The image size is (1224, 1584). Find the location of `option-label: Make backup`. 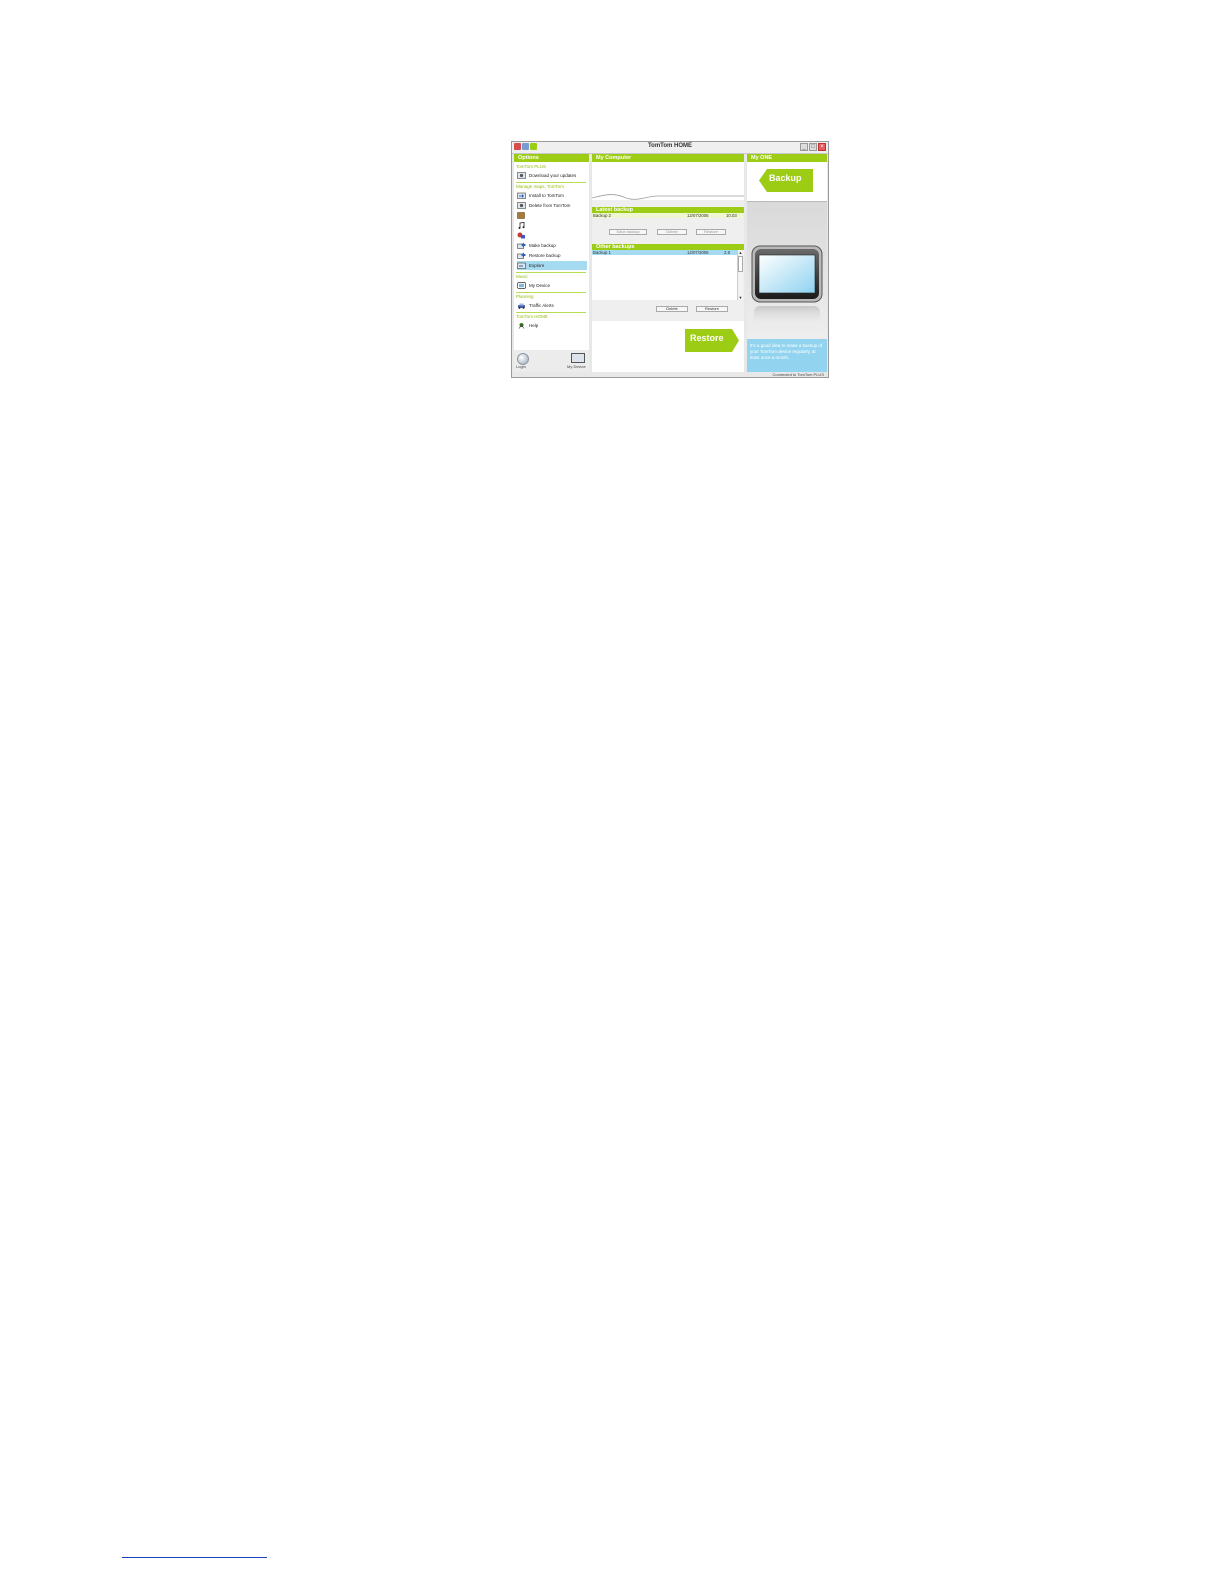

option-label: Make backup is located at coordinates (542, 245).